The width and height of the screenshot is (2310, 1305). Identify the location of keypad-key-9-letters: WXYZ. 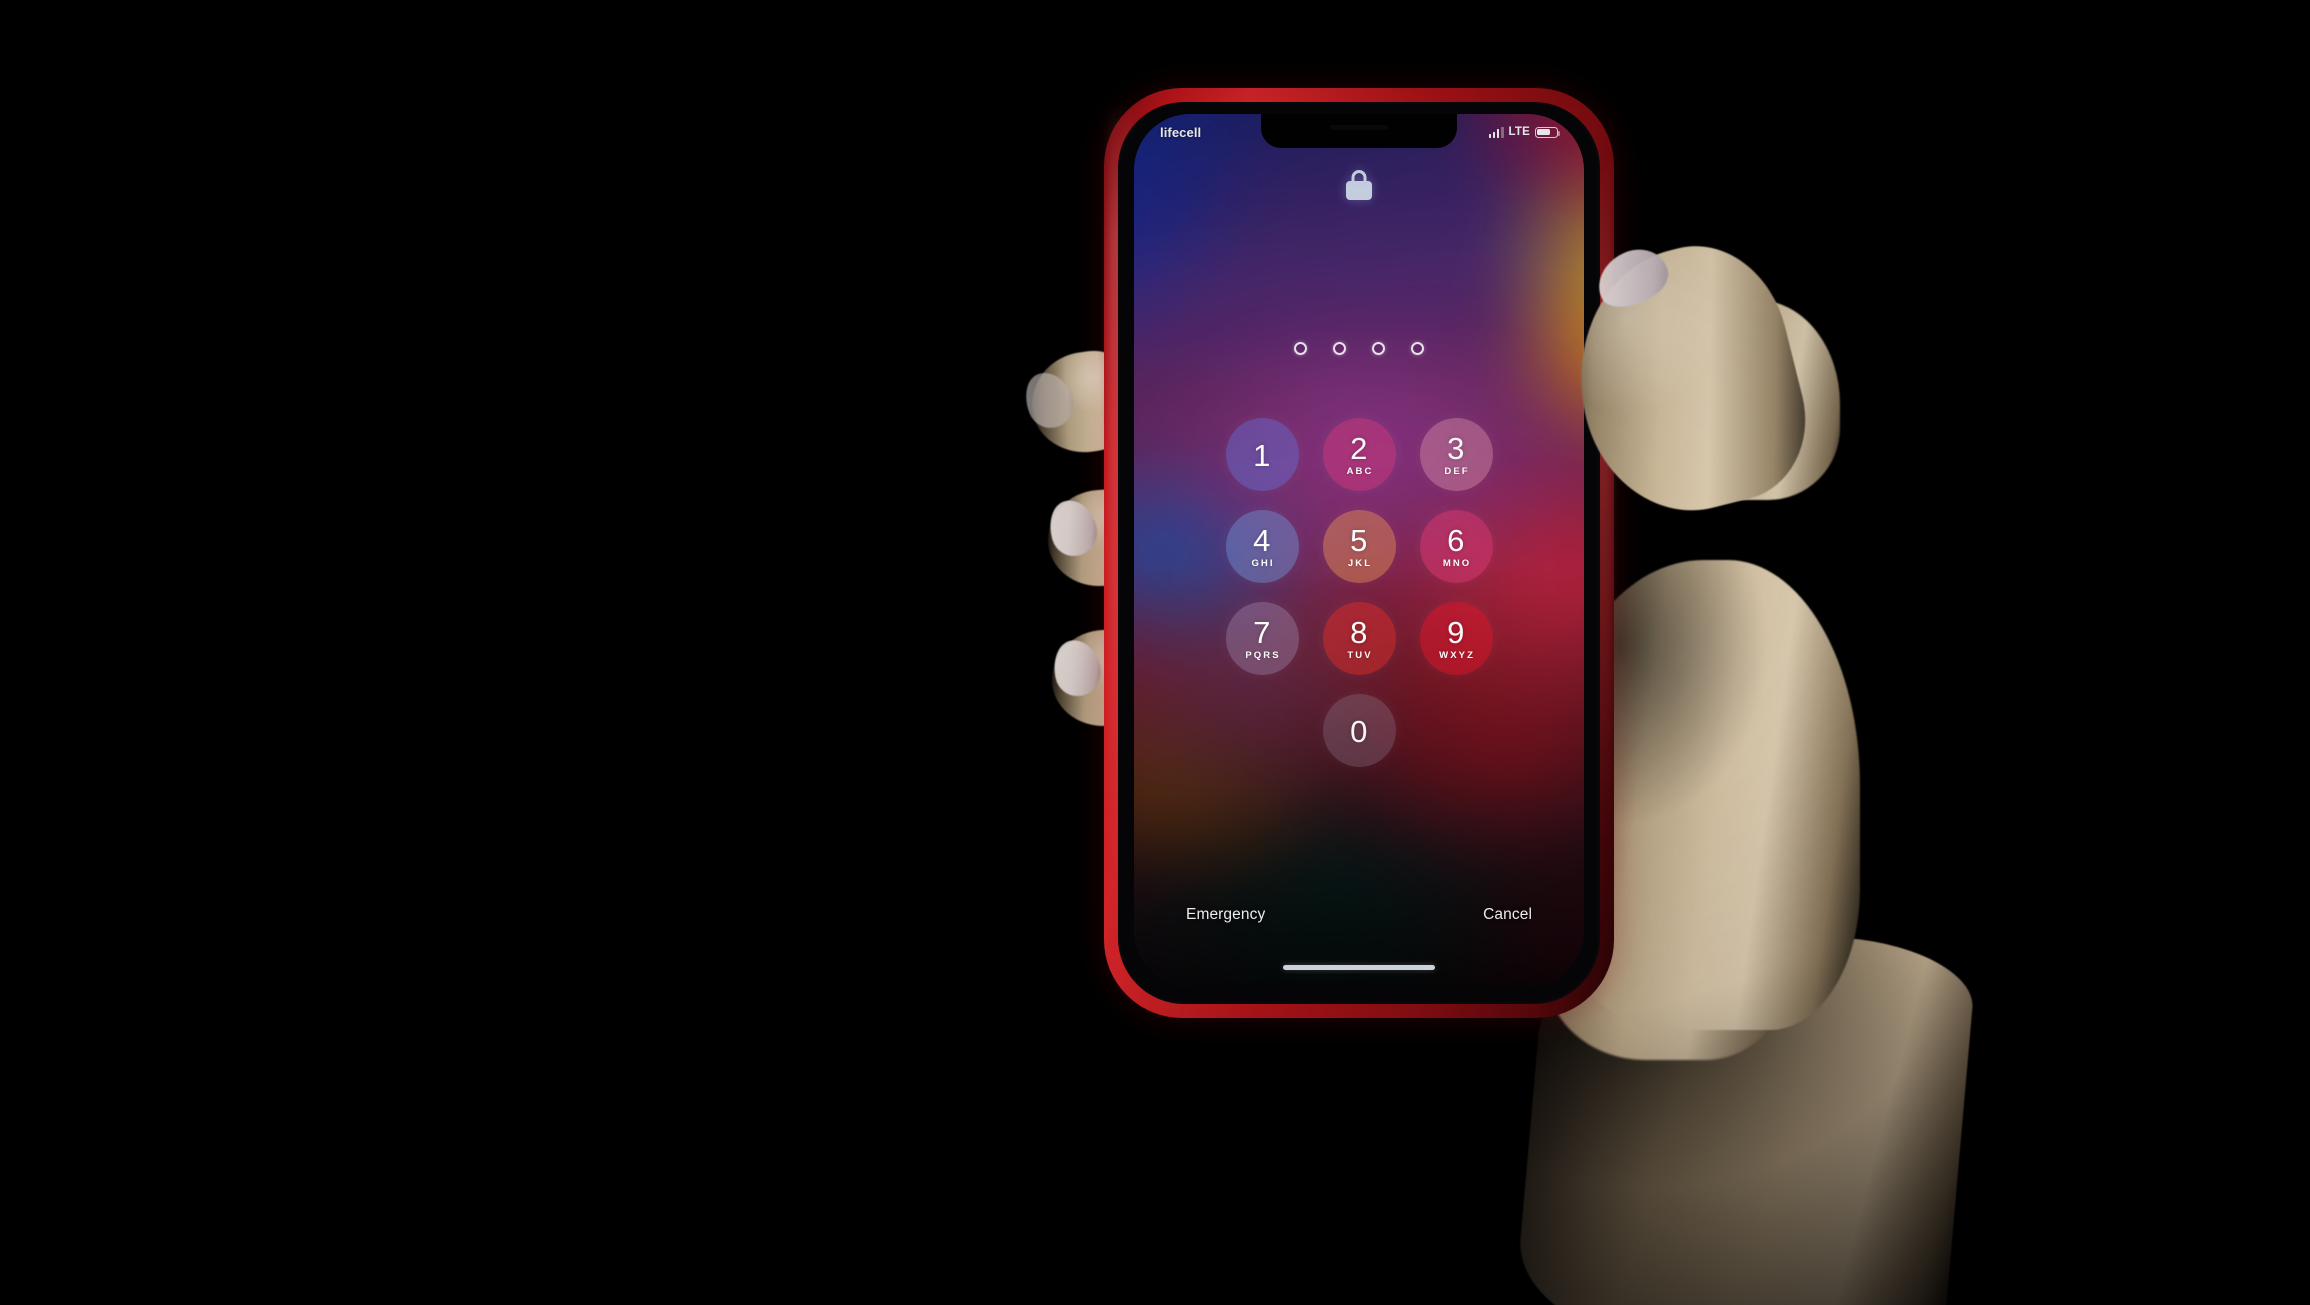
(1457, 655).